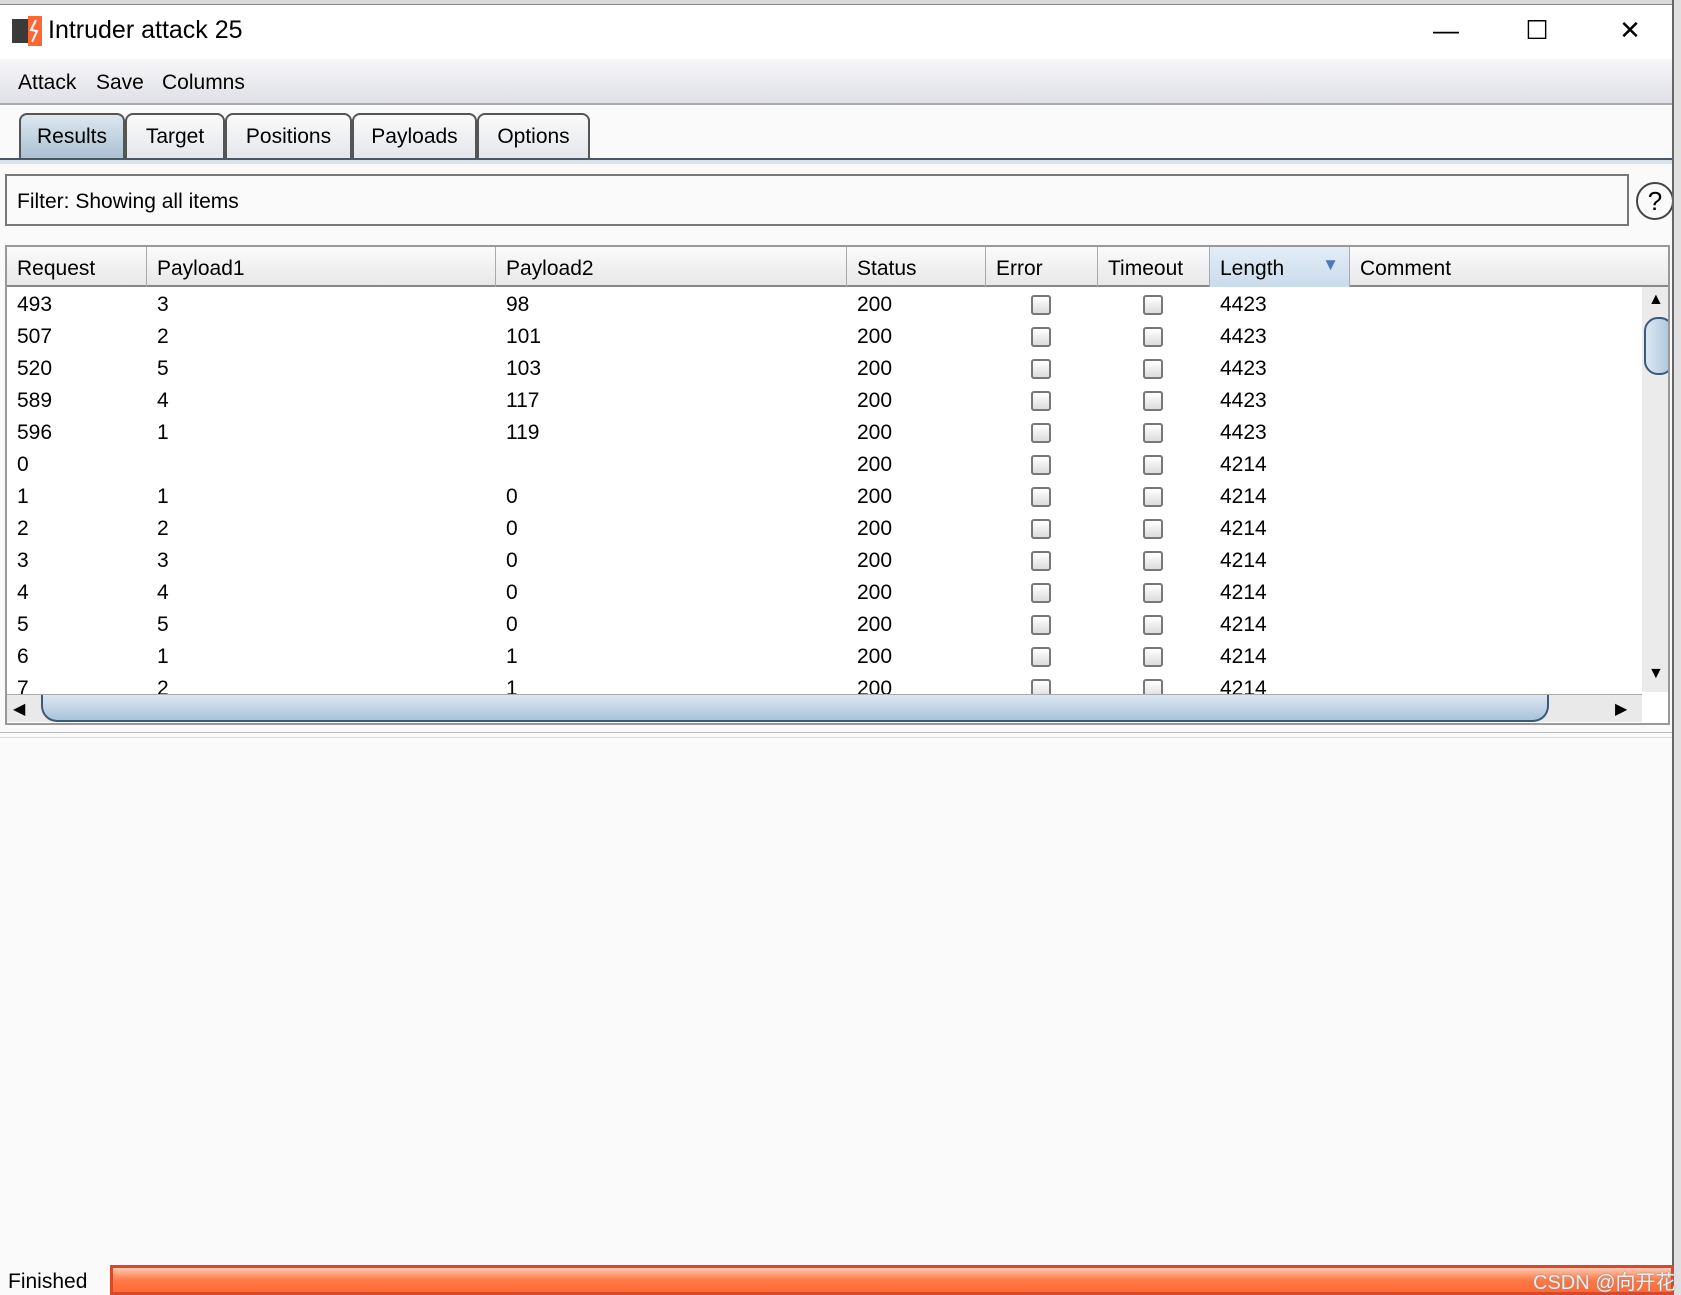  I want to click on horizontal-scrollbar: ◀ ▶, so click(824, 708).